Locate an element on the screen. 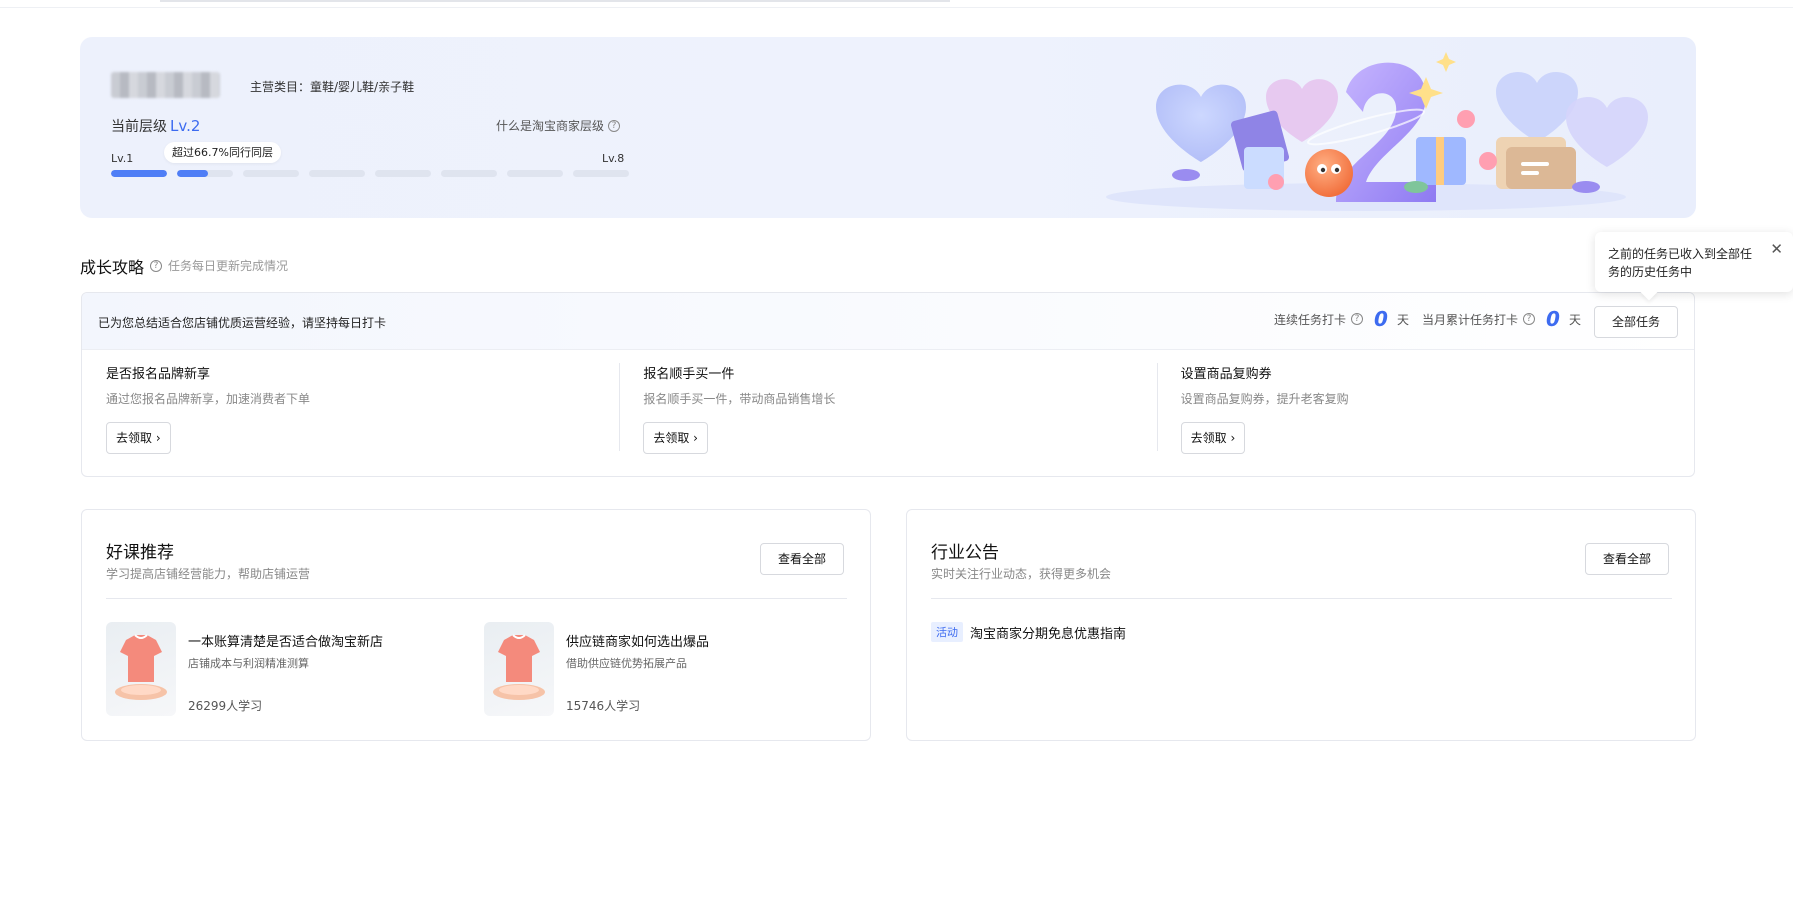  task-intro-text: 已为您总结适合您店铺优质运营经验，请坚持每日打卡 is located at coordinates (242, 323).